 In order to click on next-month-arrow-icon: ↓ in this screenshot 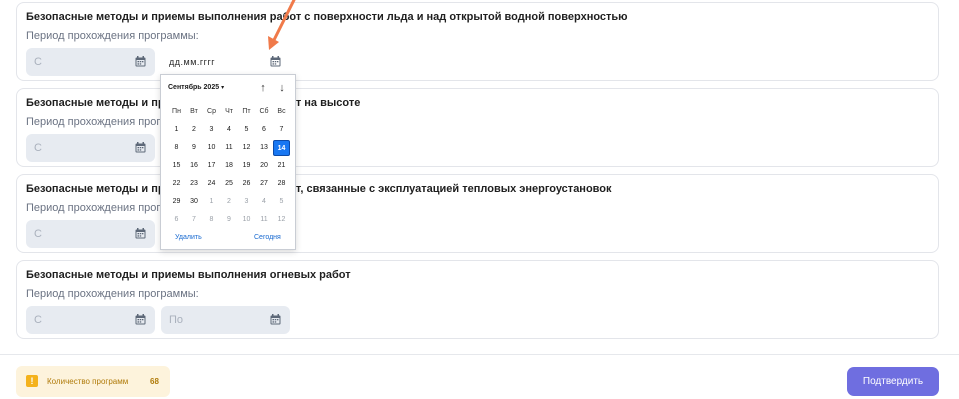, I will do `click(282, 88)`.